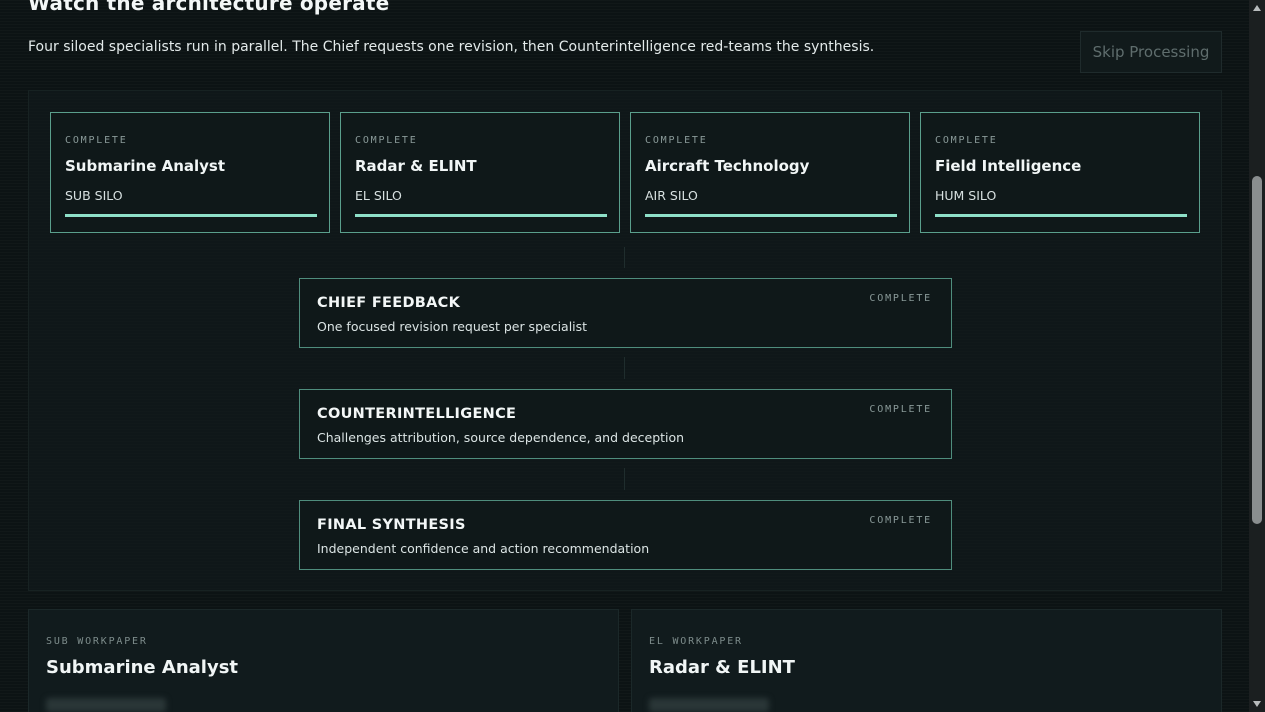 This screenshot has width=1265, height=712. Describe the element at coordinates (1257, 350) in the screenshot. I see `scrollbar-thumb` at that location.